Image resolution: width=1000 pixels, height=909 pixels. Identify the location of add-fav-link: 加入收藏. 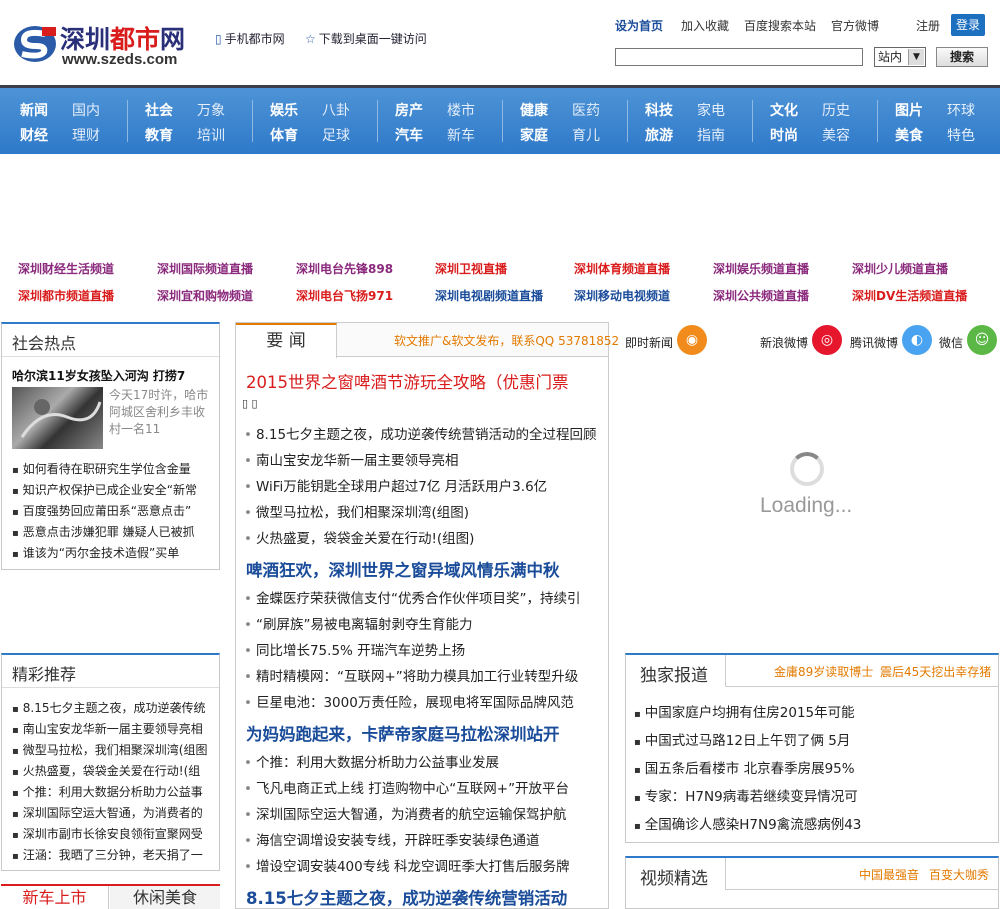
(705, 25).